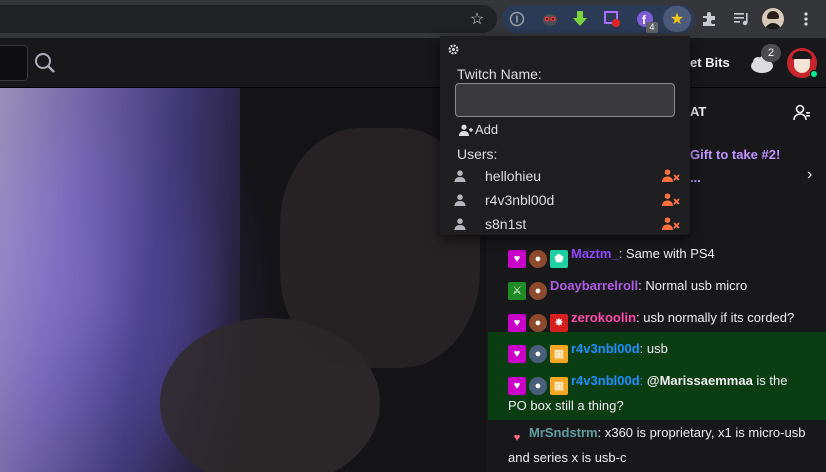  Describe the element at coordinates (700, 380) in the screenshot. I see `chat-mention: @Marissaemmaa` at that location.